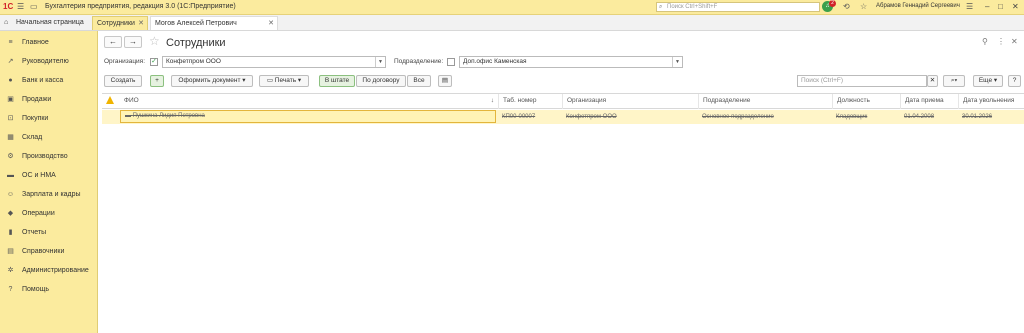 This screenshot has width=1024, height=333. Describe the element at coordinates (918, 6) in the screenshot. I see `current-user: Абрамов Геннадий Сергеевич` at that location.